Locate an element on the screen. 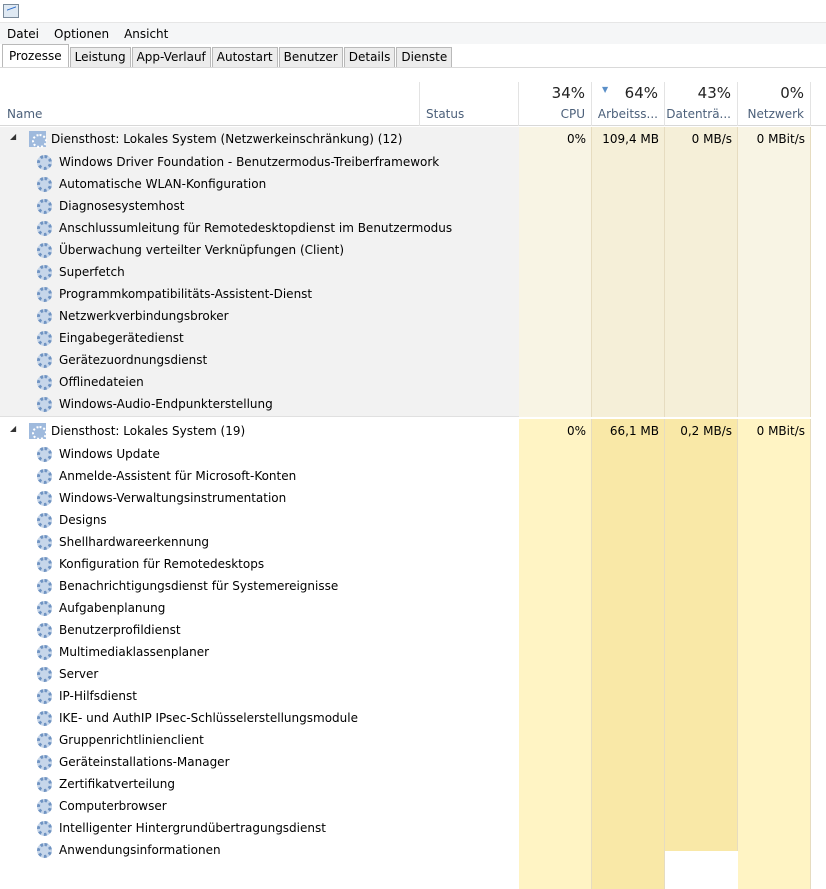 This screenshot has width=826, height=889. service-name: Computerbrowser is located at coordinates (113, 806).